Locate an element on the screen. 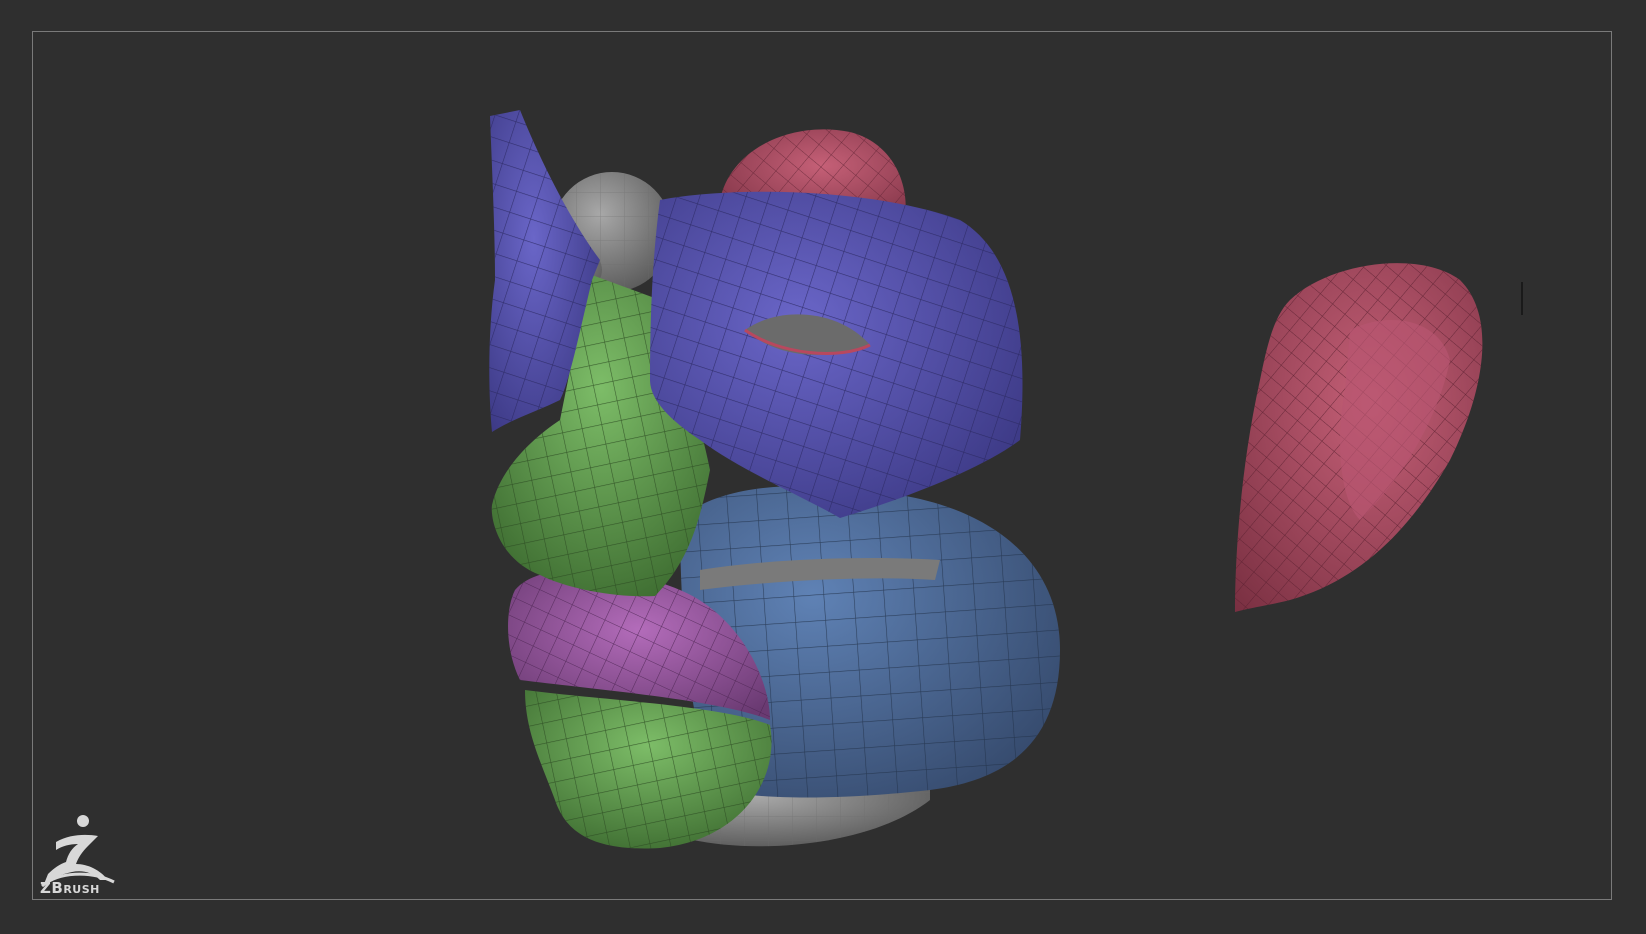 Image resolution: width=1646 pixels, height=934 pixels. logo-text-rest: RUSH is located at coordinates (81, 889).